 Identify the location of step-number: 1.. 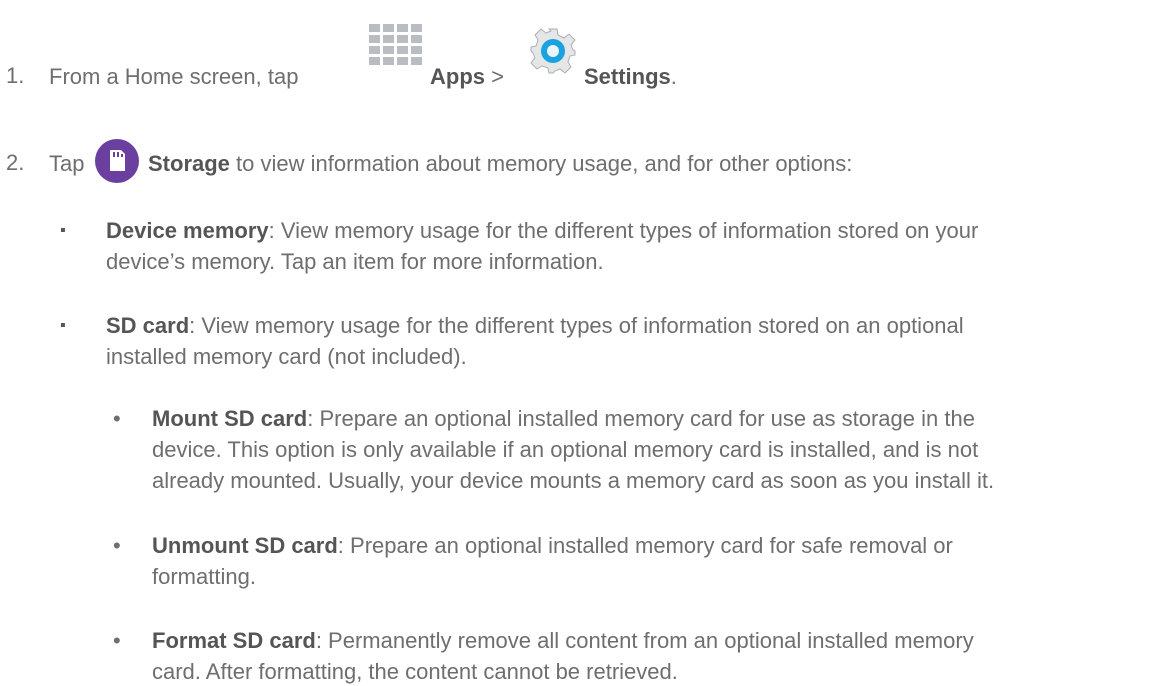
(15, 75).